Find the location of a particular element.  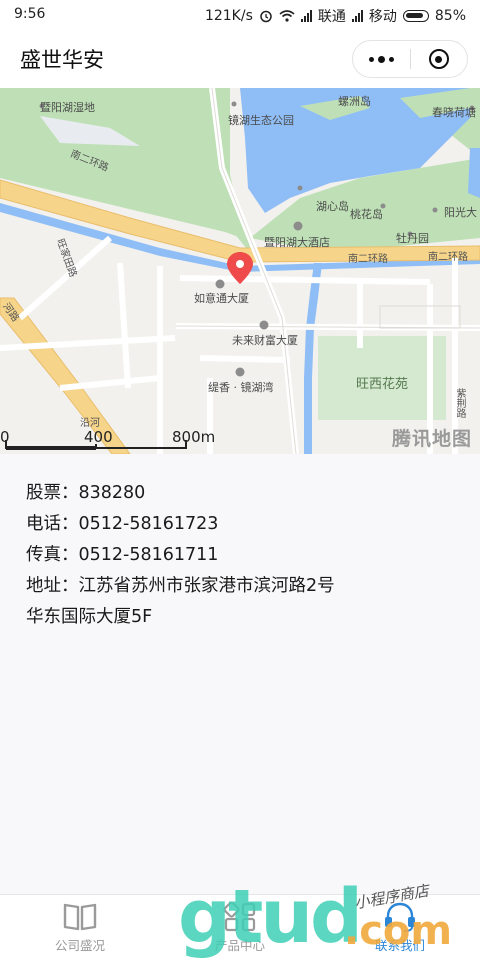

tab-company: 公司盛况 is located at coordinates (80, 927).